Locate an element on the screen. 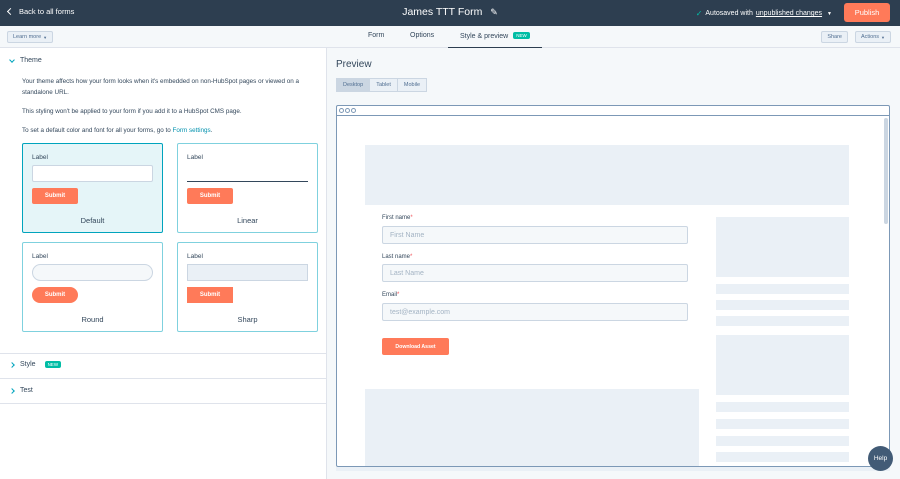 The width and height of the screenshot is (900, 479). email-label: Email* is located at coordinates (390, 295).